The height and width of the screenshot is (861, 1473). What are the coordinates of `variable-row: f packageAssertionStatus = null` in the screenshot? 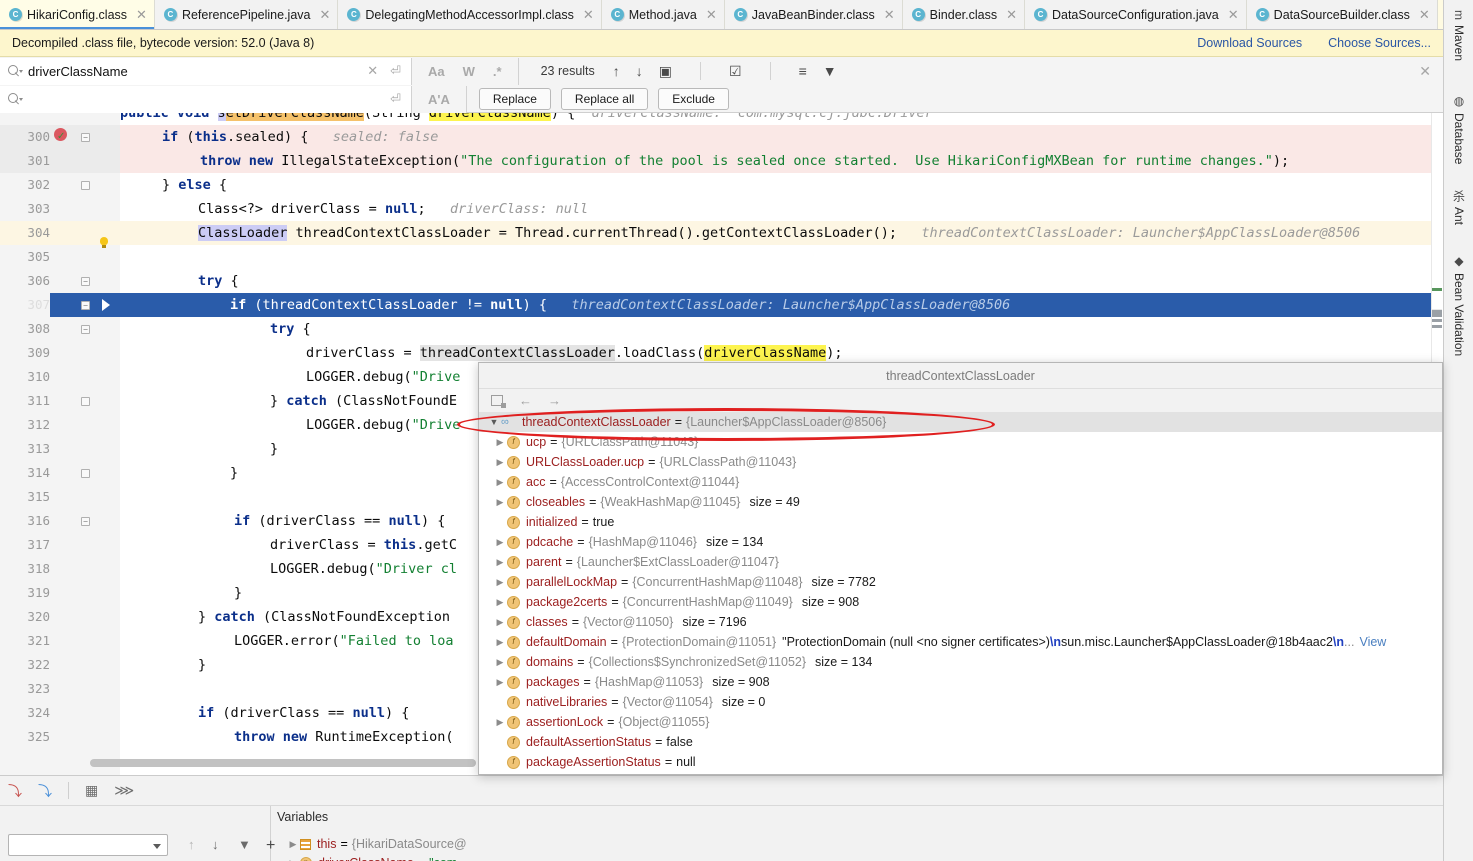 It's located at (960, 762).